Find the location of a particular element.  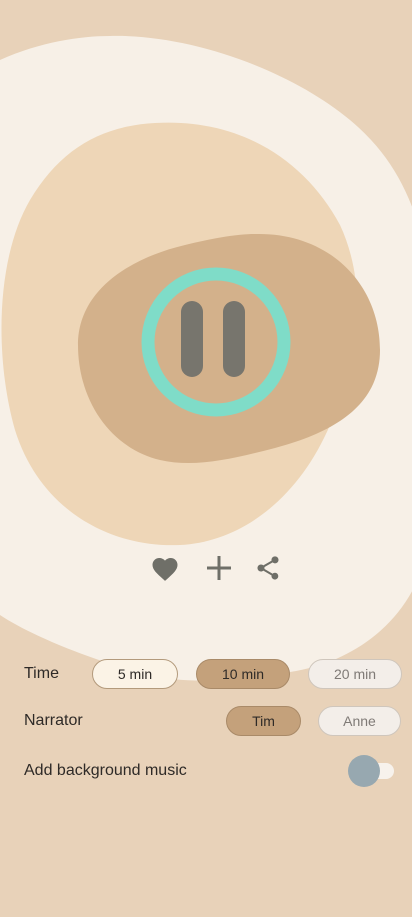

progress-ring is located at coordinates (216, 342).